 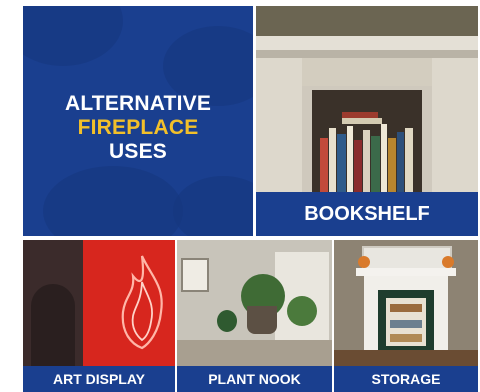 I want to click on floor, so click(x=254, y=353).